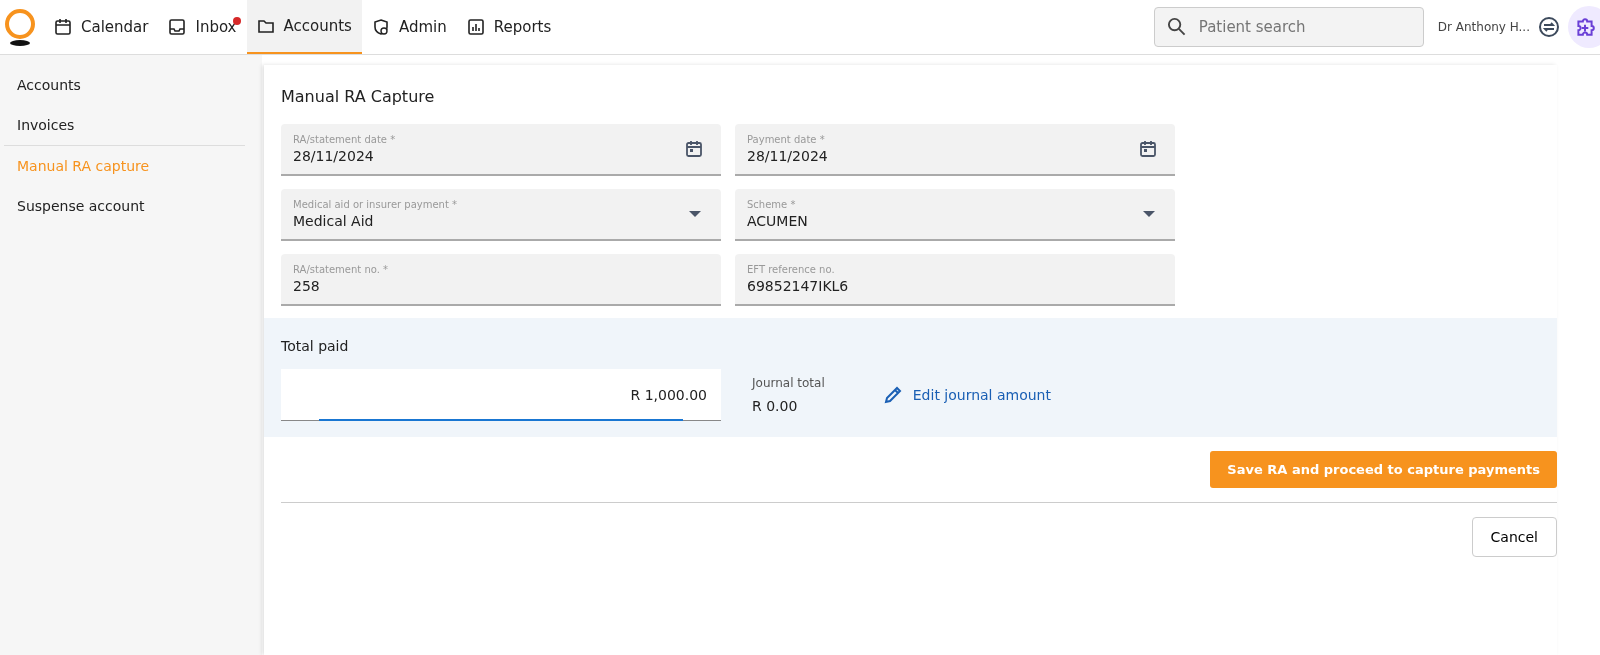 The height and width of the screenshot is (655, 1600). Describe the element at coordinates (1288, 27) in the screenshot. I see `search-field: Patient search` at that location.